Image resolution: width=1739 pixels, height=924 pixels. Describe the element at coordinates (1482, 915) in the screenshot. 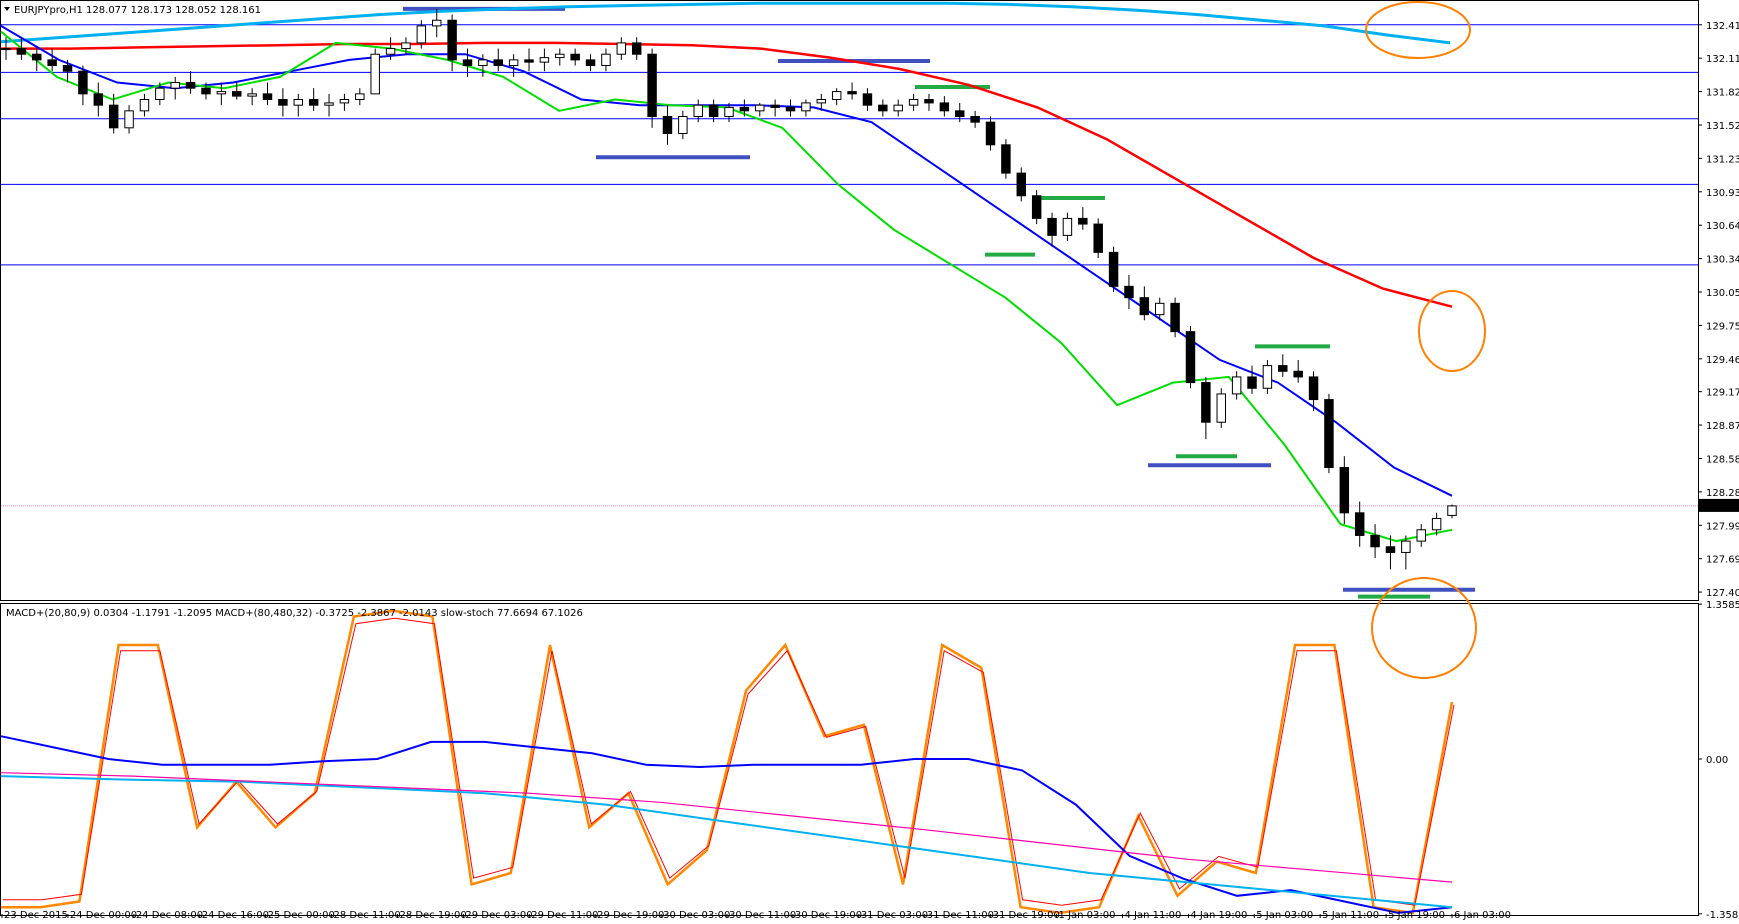

I see `time-axis-label: 6 Jan 03:00` at that location.